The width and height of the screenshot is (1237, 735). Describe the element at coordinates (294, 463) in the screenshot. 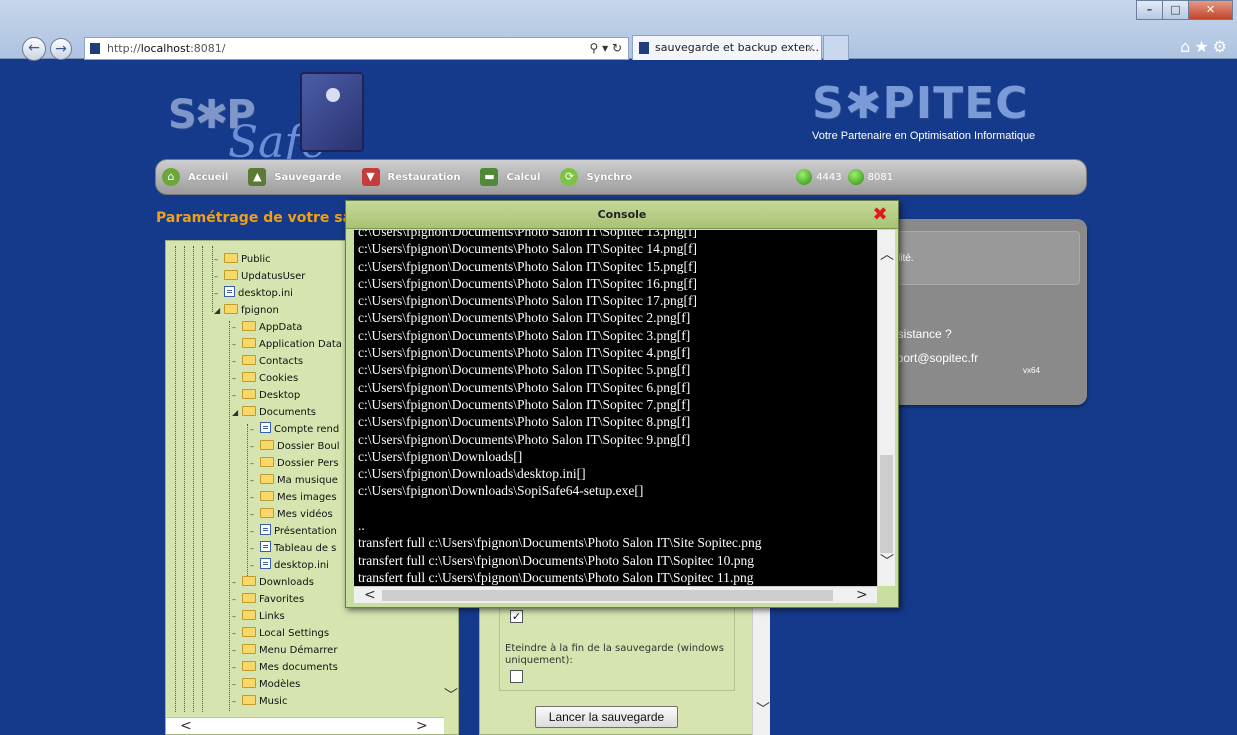

I see `tree-item: – Dossier Pers` at that location.